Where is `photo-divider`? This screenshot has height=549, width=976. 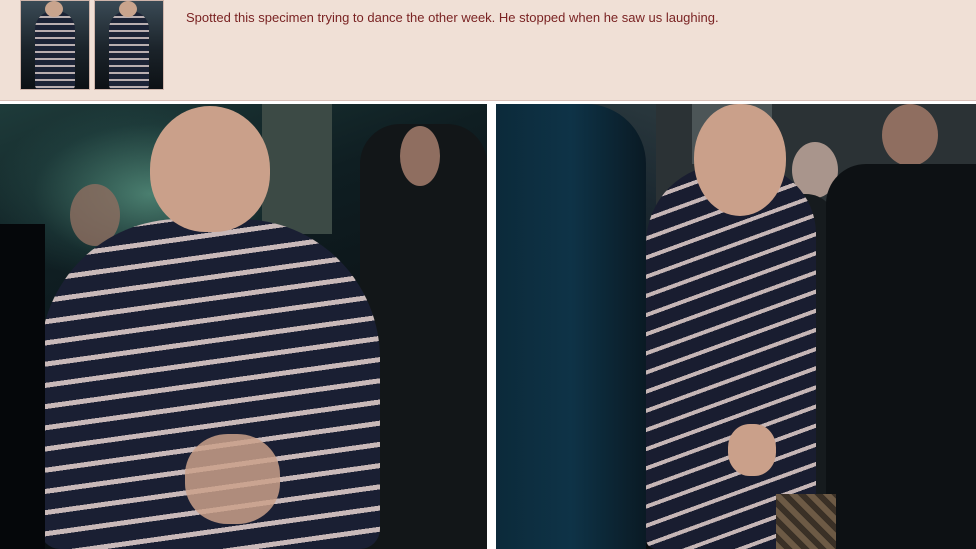
photo-divider is located at coordinates (491, 326).